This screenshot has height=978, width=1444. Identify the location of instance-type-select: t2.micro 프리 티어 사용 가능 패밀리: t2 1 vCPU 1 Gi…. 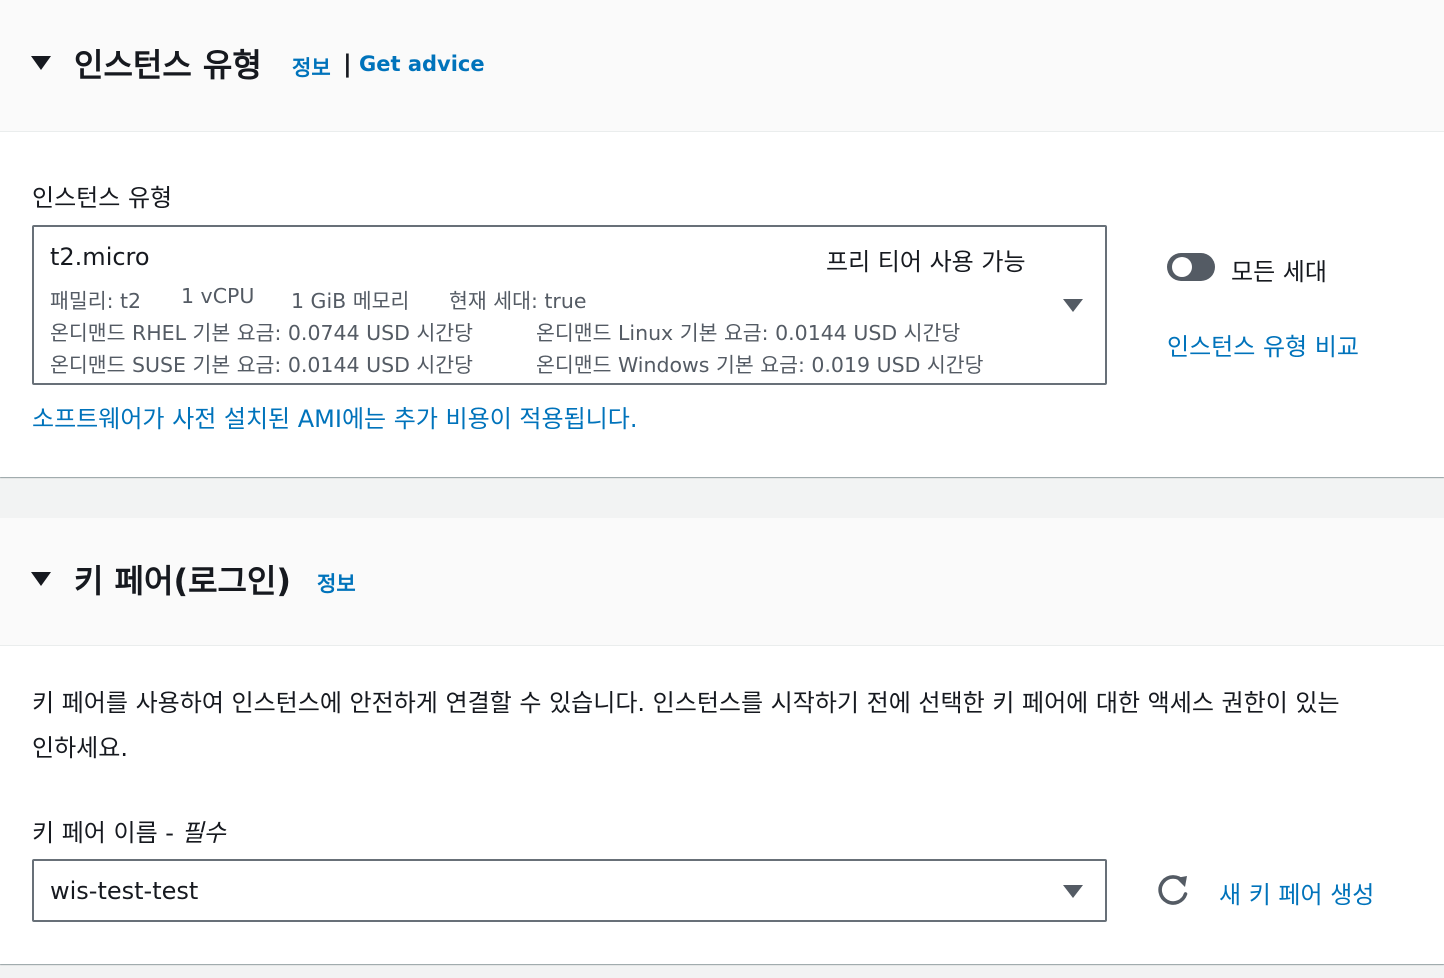
(569, 305).